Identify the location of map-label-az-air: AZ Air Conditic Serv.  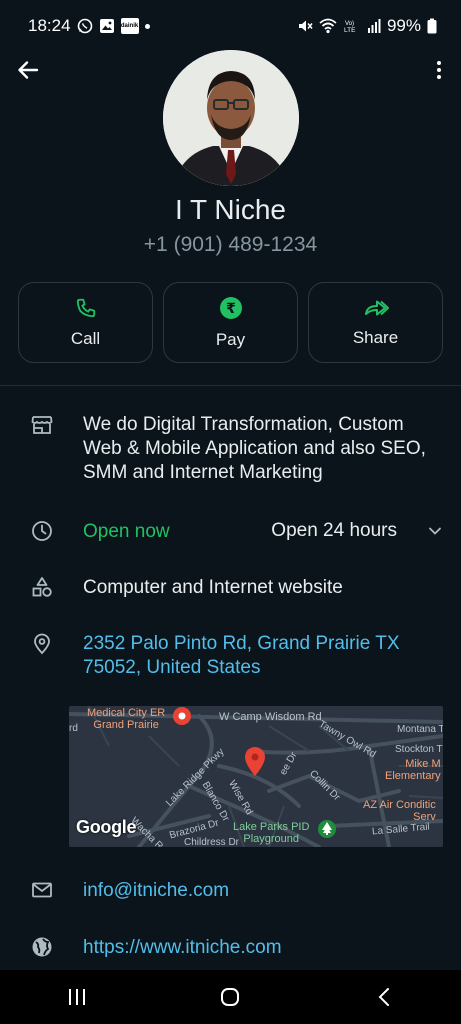
(399, 811).